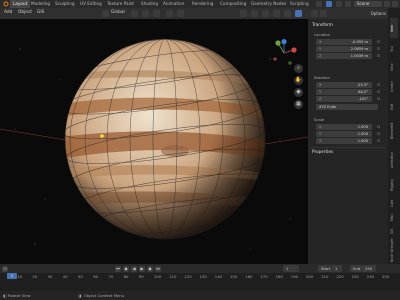 This screenshot has width=400, height=300. Describe the element at coordinates (320, 127) in the screenshot. I see `axis-x-label: X` at that location.